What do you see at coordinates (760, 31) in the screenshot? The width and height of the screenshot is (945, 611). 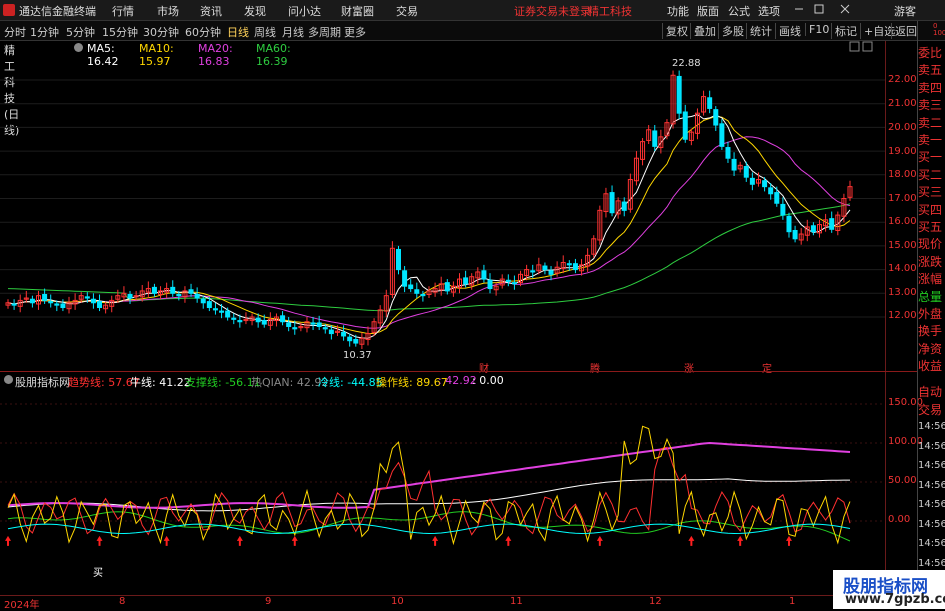 I see `statistics-button: 统计` at bounding box center [760, 31].